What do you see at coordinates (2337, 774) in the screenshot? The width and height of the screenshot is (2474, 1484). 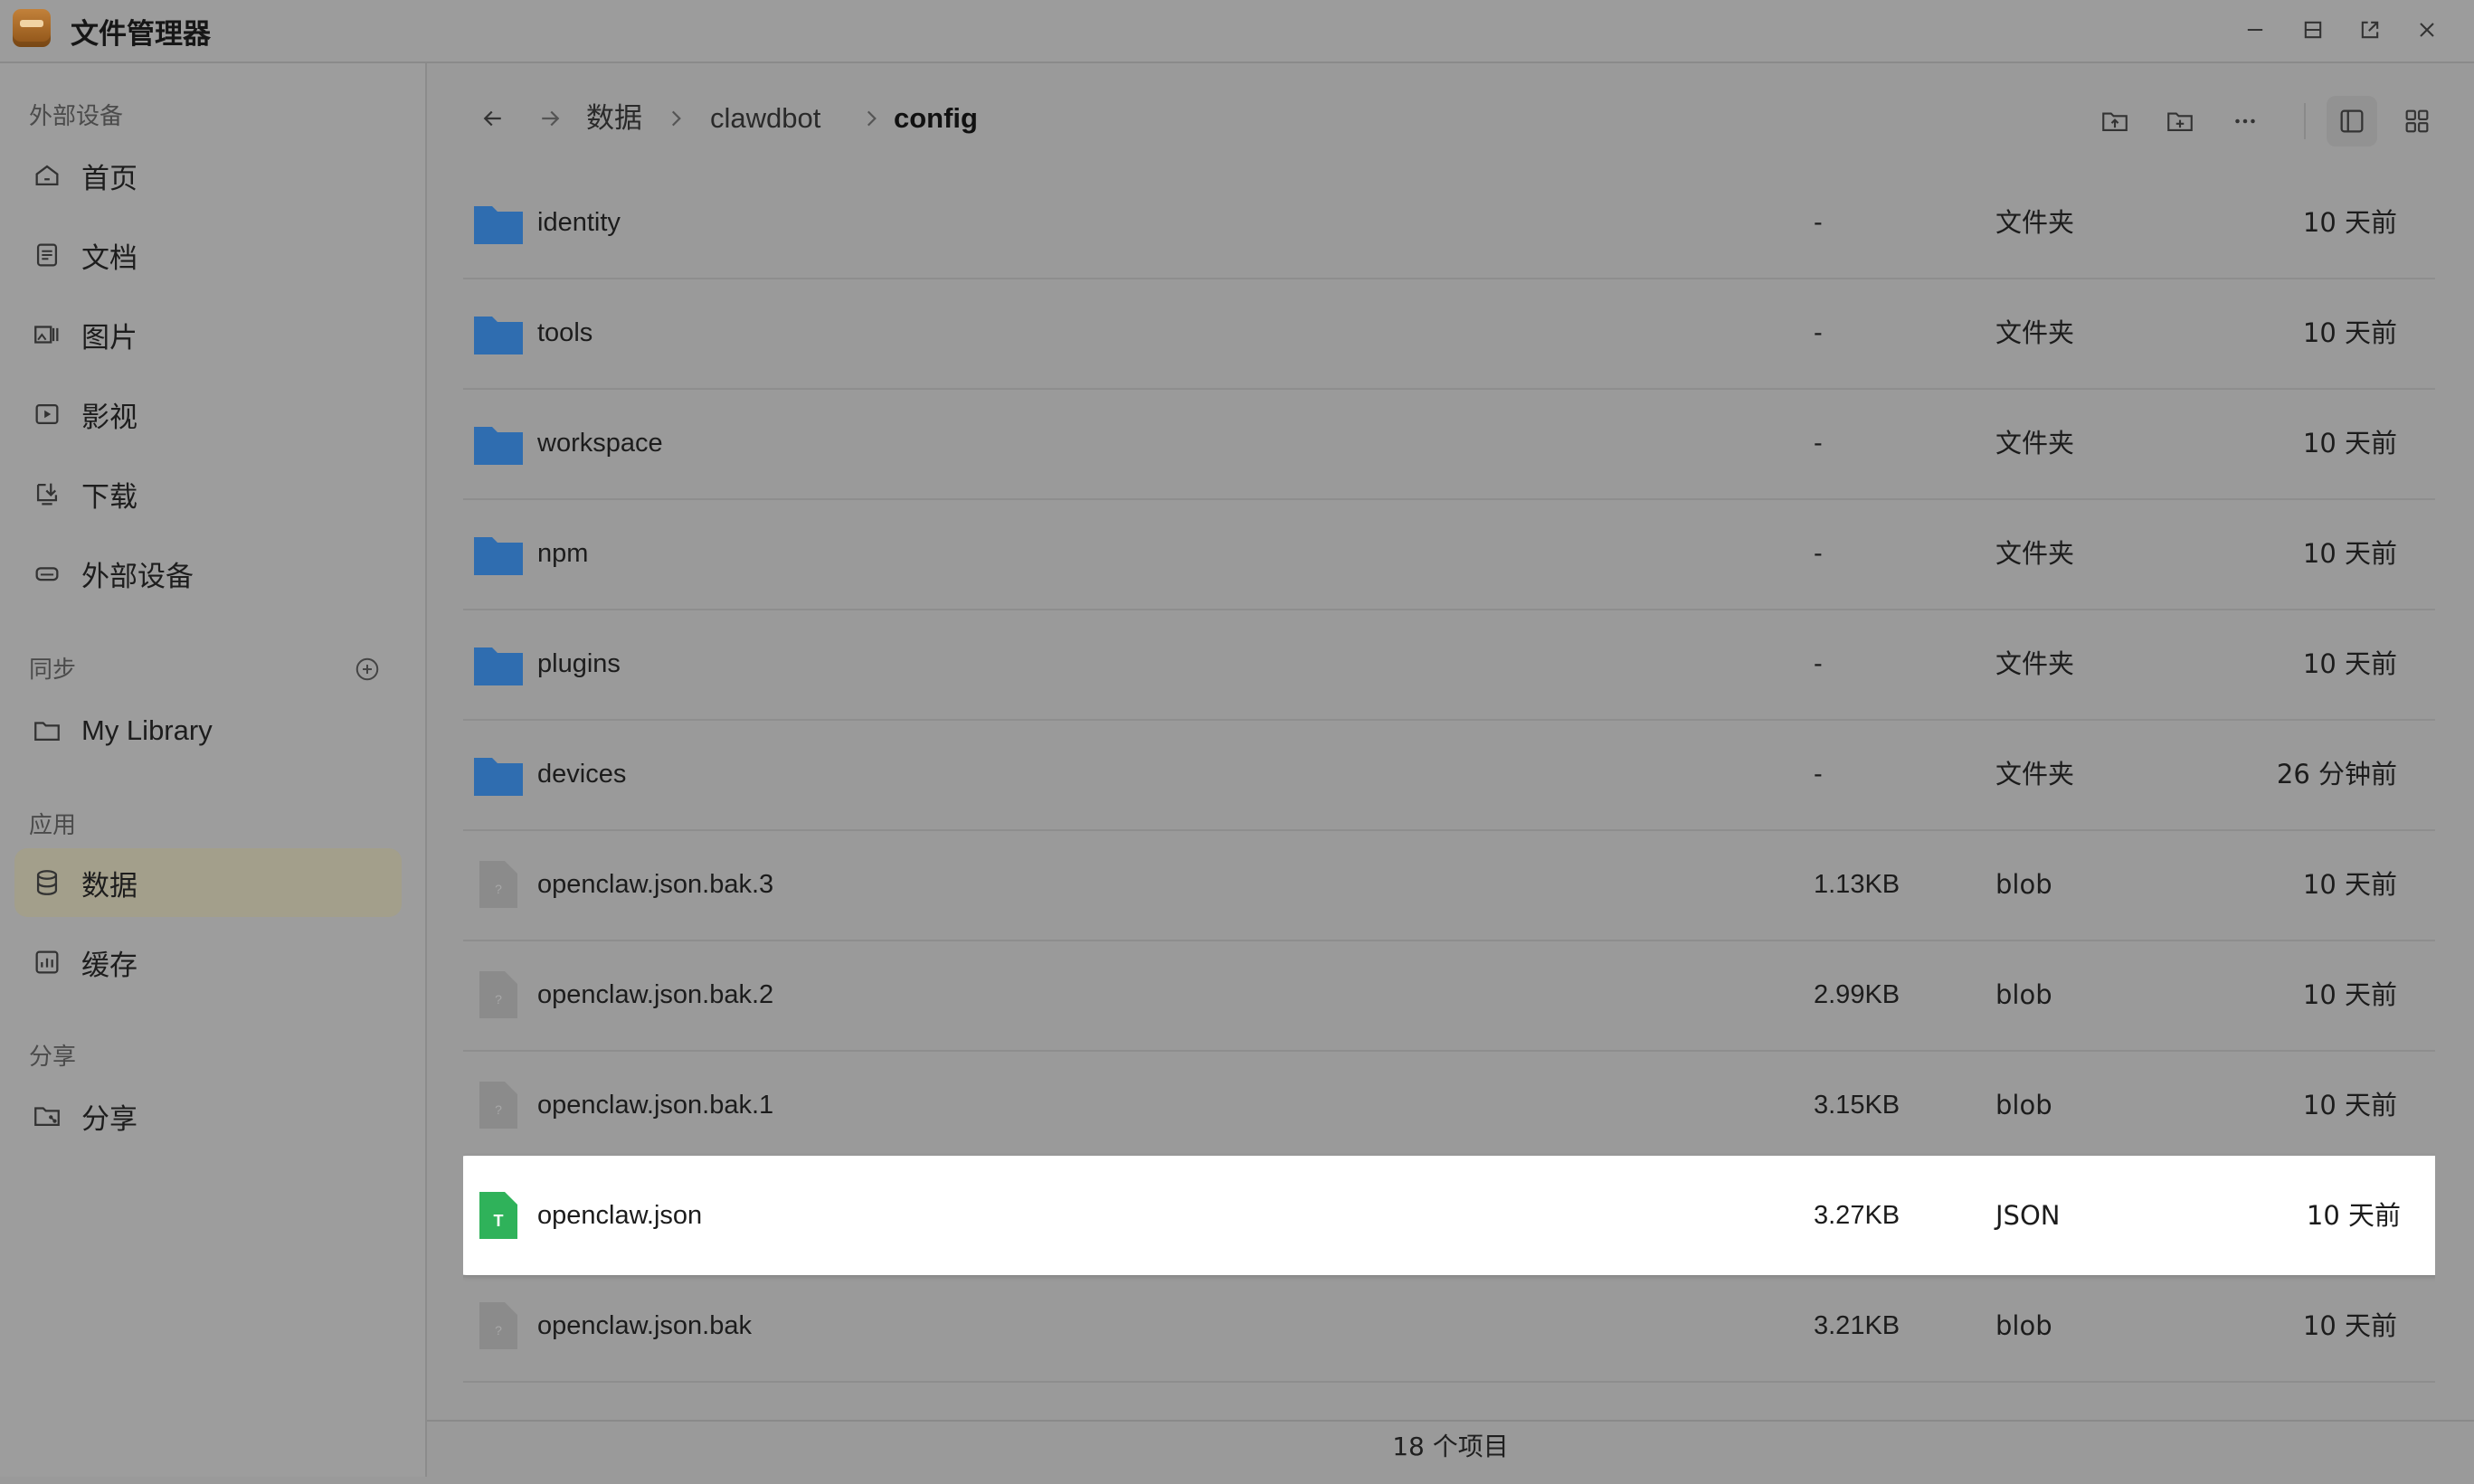 I see `file-modified: 26 分钟前` at bounding box center [2337, 774].